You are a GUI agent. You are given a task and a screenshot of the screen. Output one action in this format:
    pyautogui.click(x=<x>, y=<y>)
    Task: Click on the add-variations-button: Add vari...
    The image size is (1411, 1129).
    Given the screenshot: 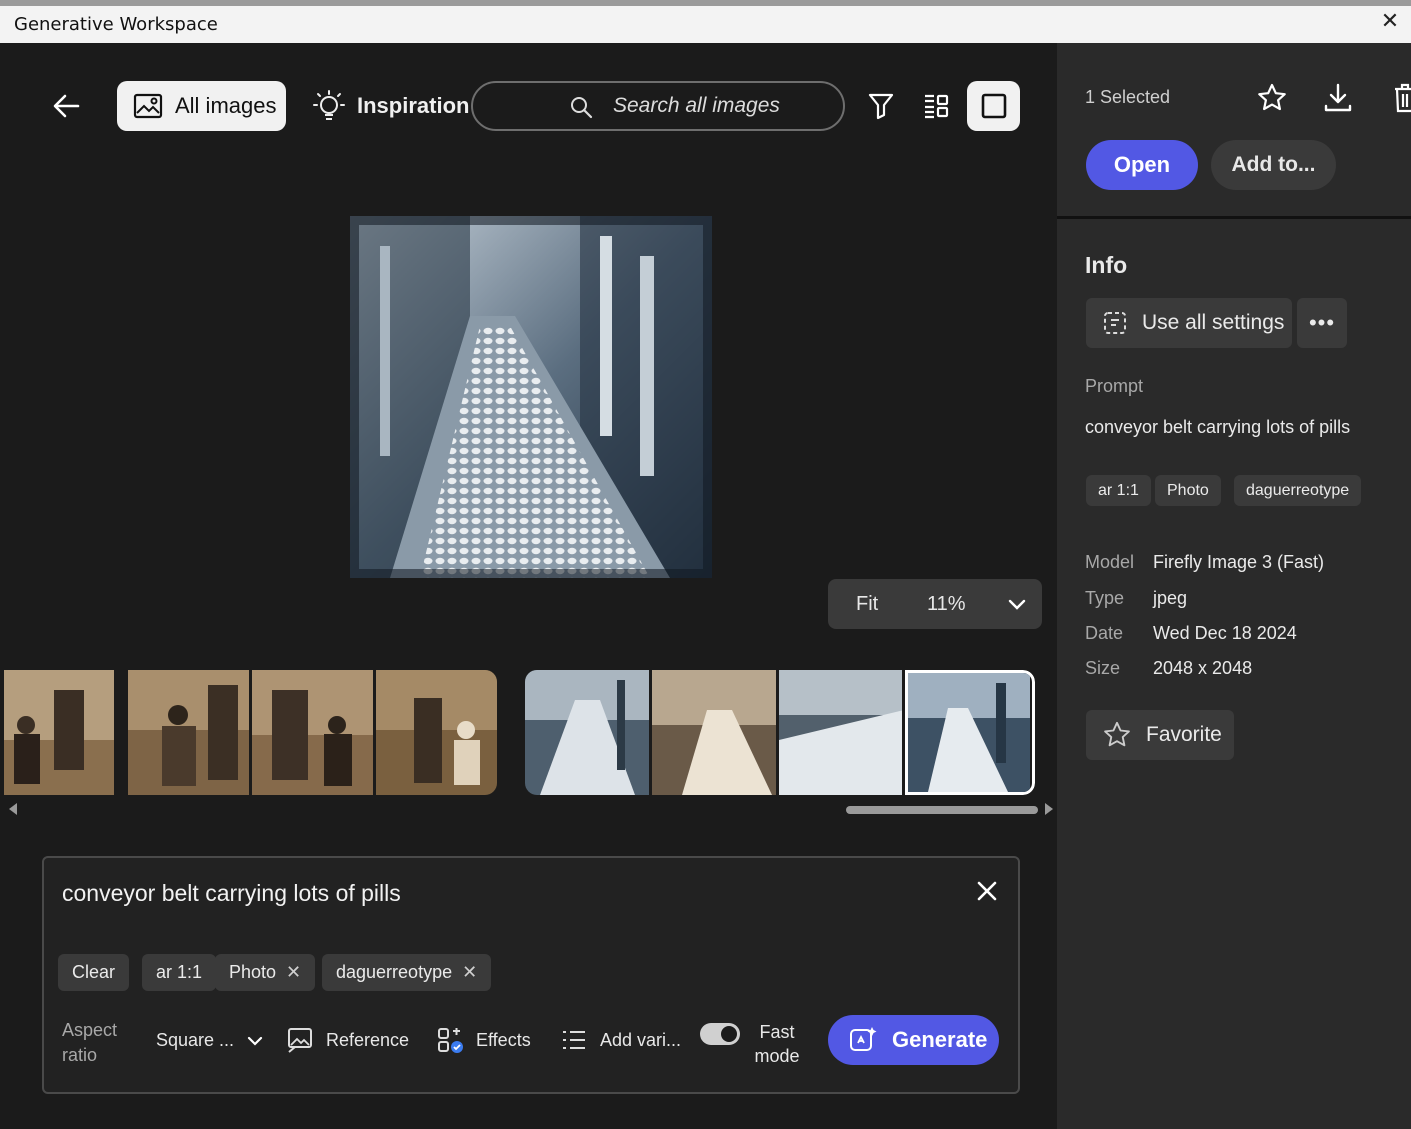 What is the action you would take?
    pyautogui.click(x=620, y=1040)
    